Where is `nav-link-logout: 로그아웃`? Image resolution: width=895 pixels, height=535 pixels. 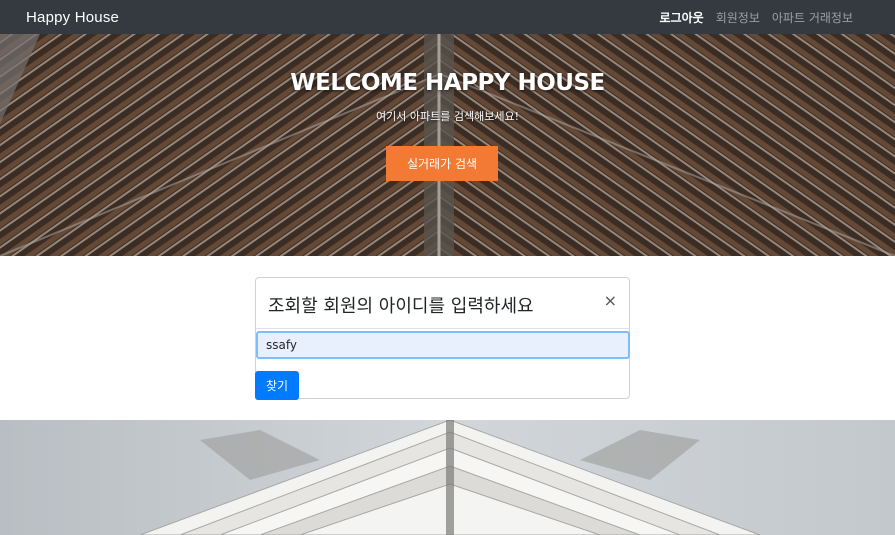
nav-link-logout: 로그아웃 is located at coordinates (682, 17).